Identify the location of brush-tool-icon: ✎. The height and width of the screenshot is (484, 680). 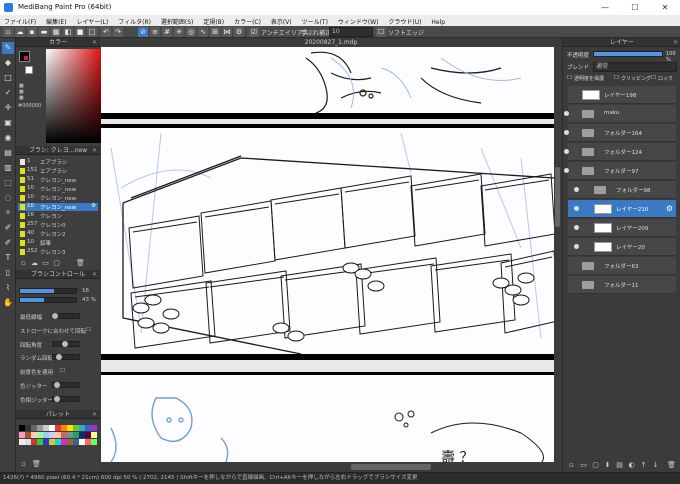
(8, 48).